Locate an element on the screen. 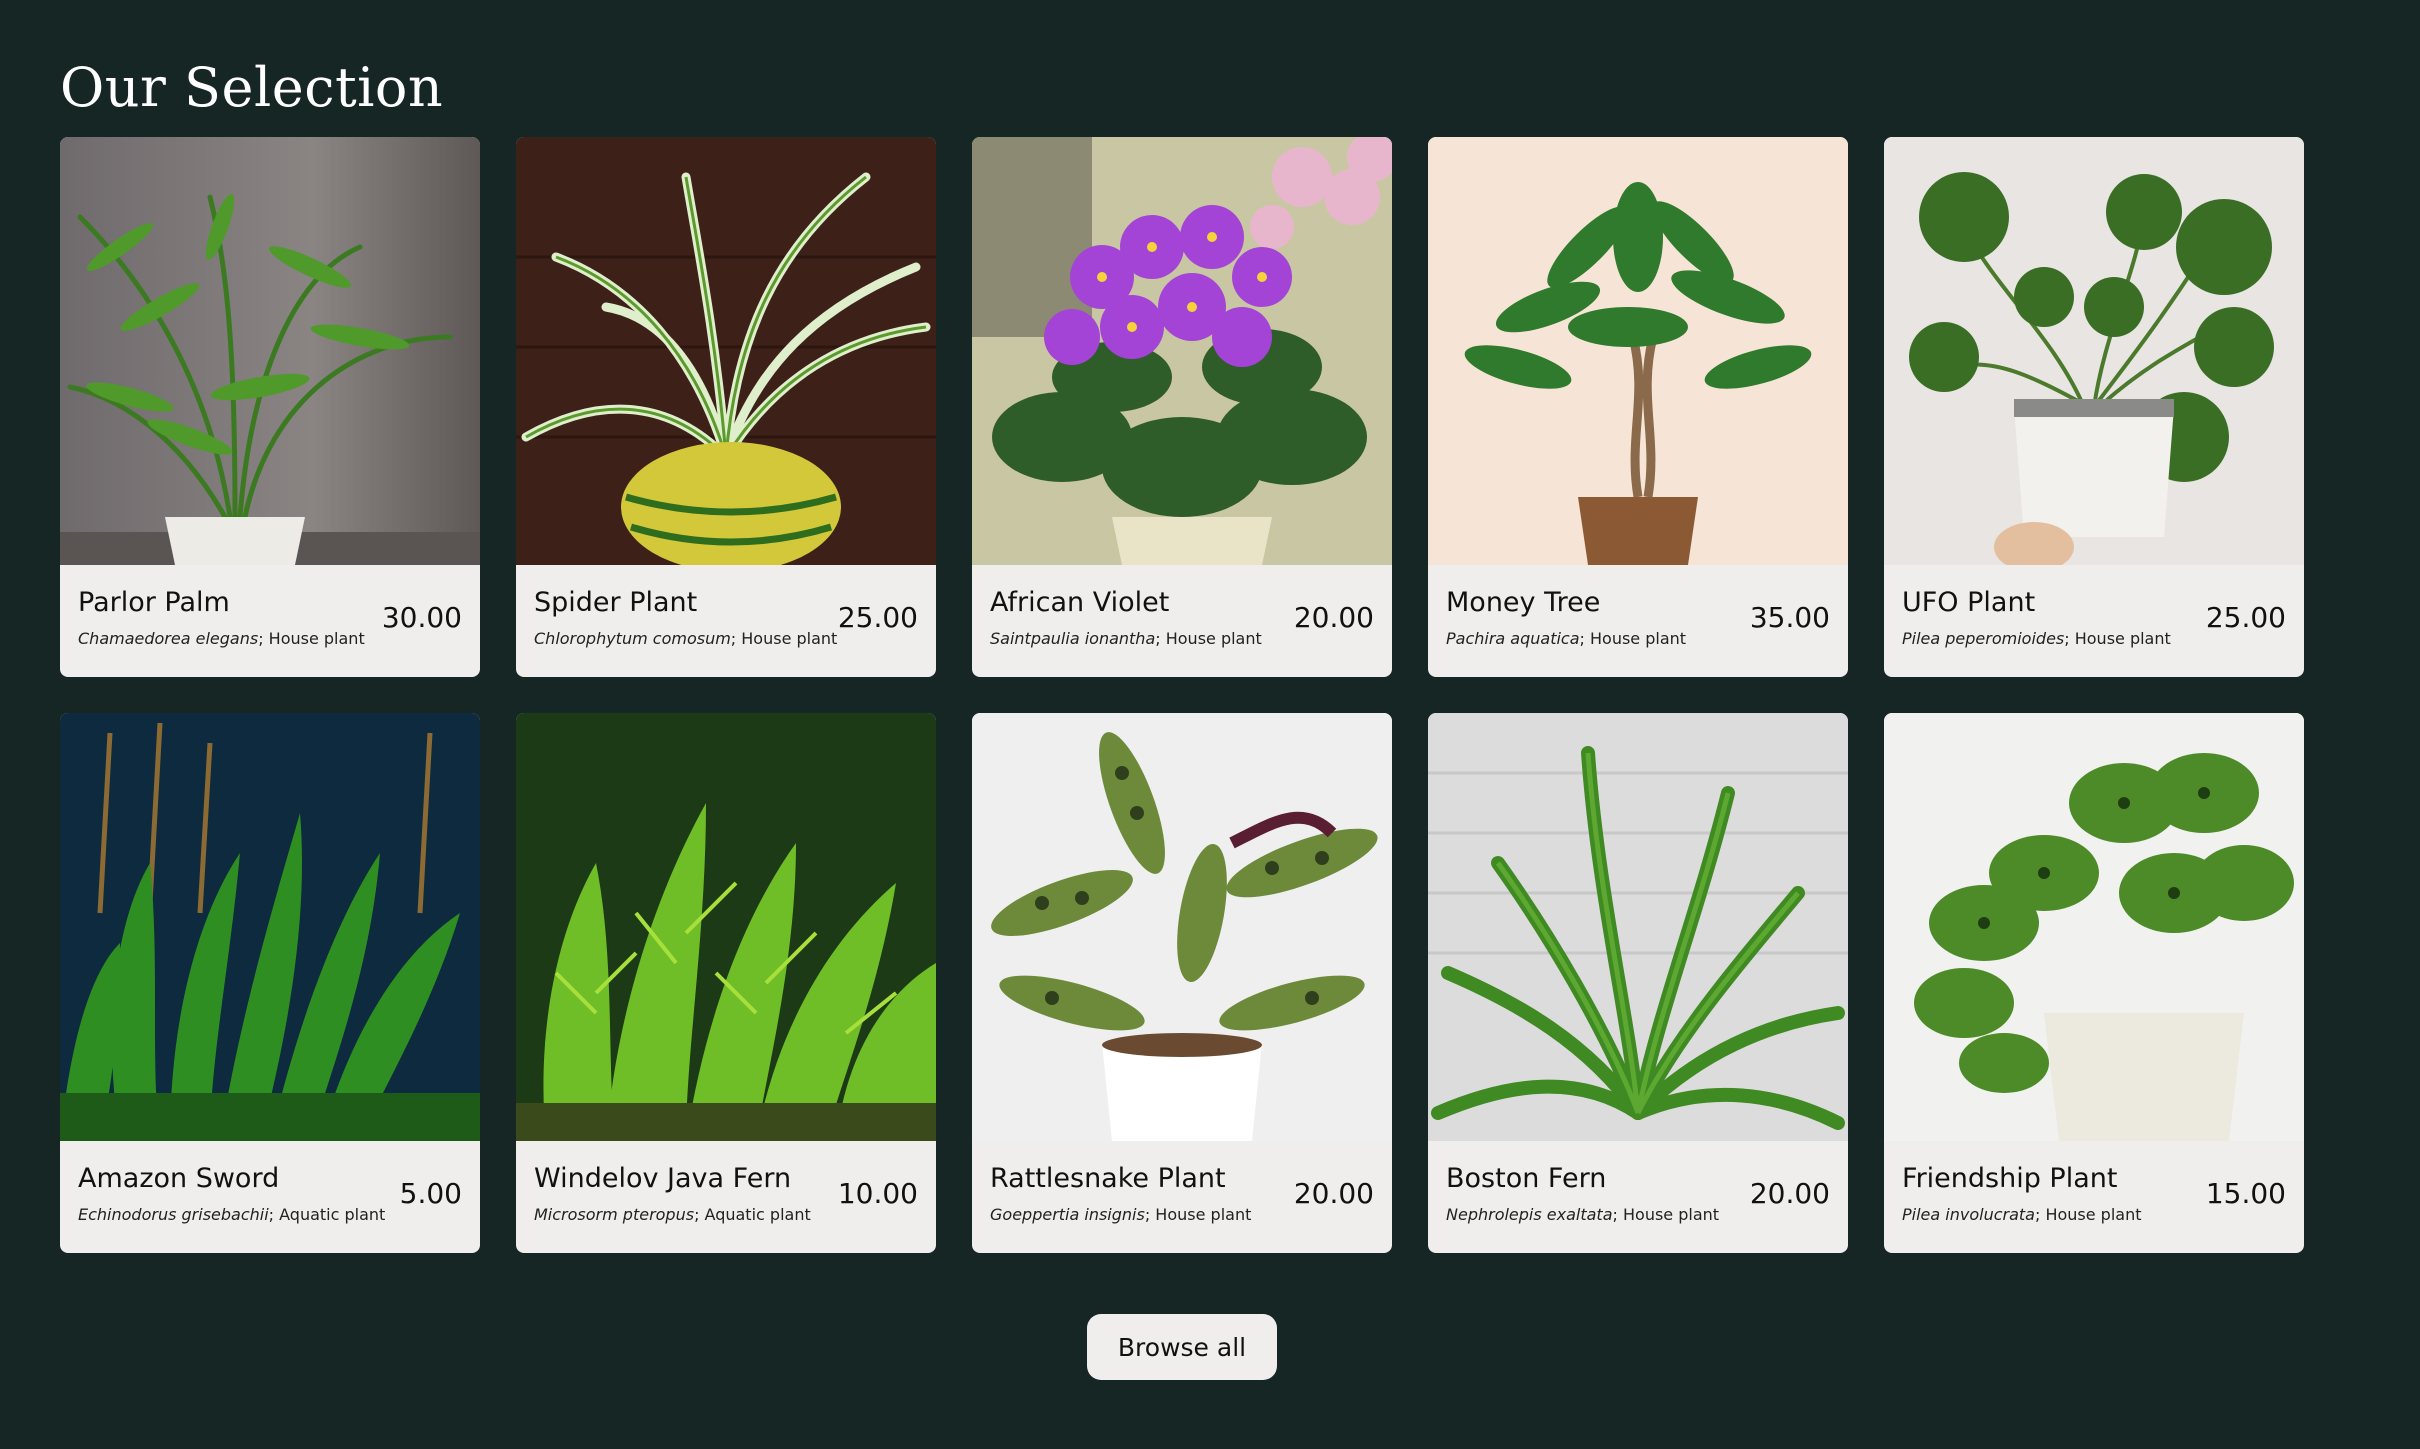 Image resolution: width=2420 pixels, height=1449 pixels. scientific-name: Goeppertia insignis is located at coordinates (1067, 1214).